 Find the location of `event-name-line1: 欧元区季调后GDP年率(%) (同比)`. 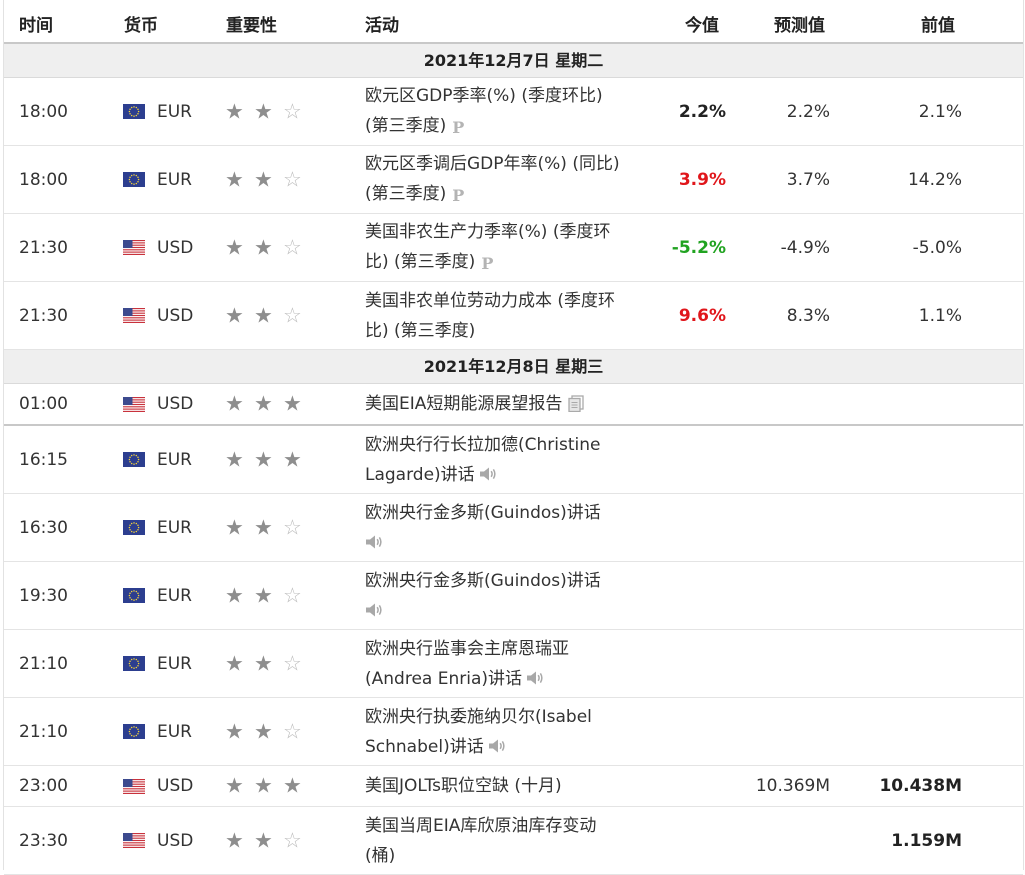

event-name-line1: 欧元区季调后GDP年率(%) (同比) is located at coordinates (492, 163).